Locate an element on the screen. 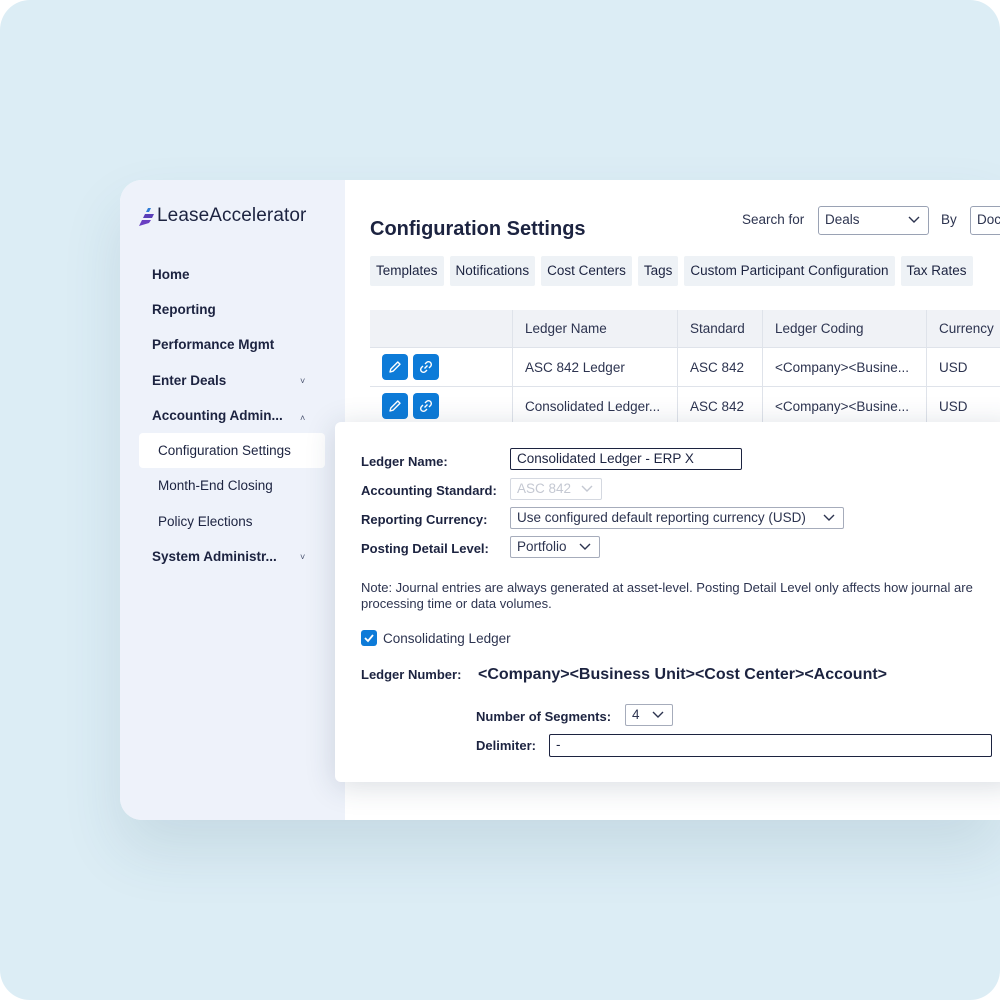 Image resolution: width=1000 pixels, height=1000 pixels. tab-custom-participant-configuration: Custom Participant Configuration is located at coordinates (789, 271).